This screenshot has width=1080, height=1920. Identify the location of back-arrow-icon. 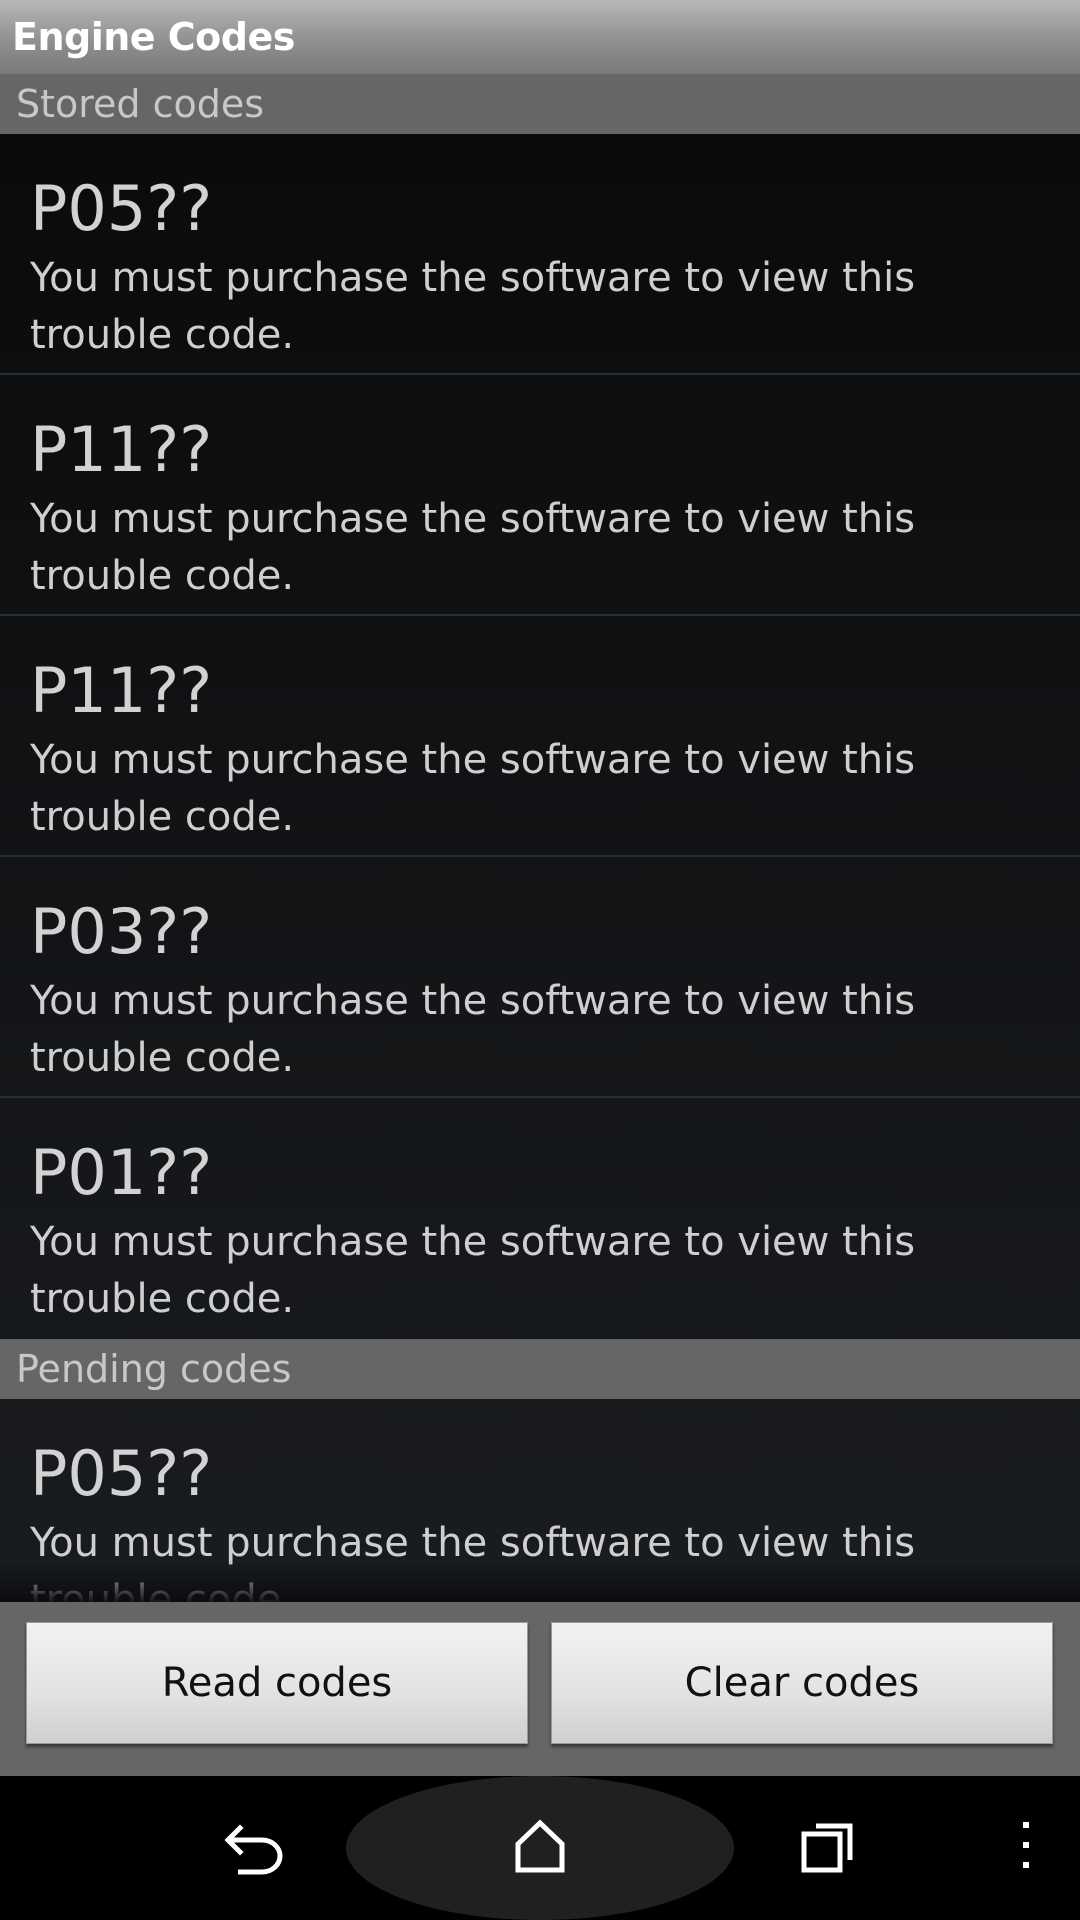
(256, 1848).